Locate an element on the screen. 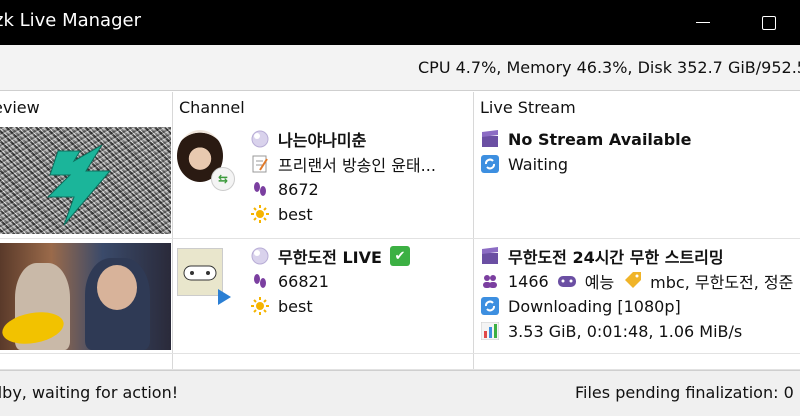 This screenshot has width=800, height=416. tag-icon is located at coordinates (632, 281).